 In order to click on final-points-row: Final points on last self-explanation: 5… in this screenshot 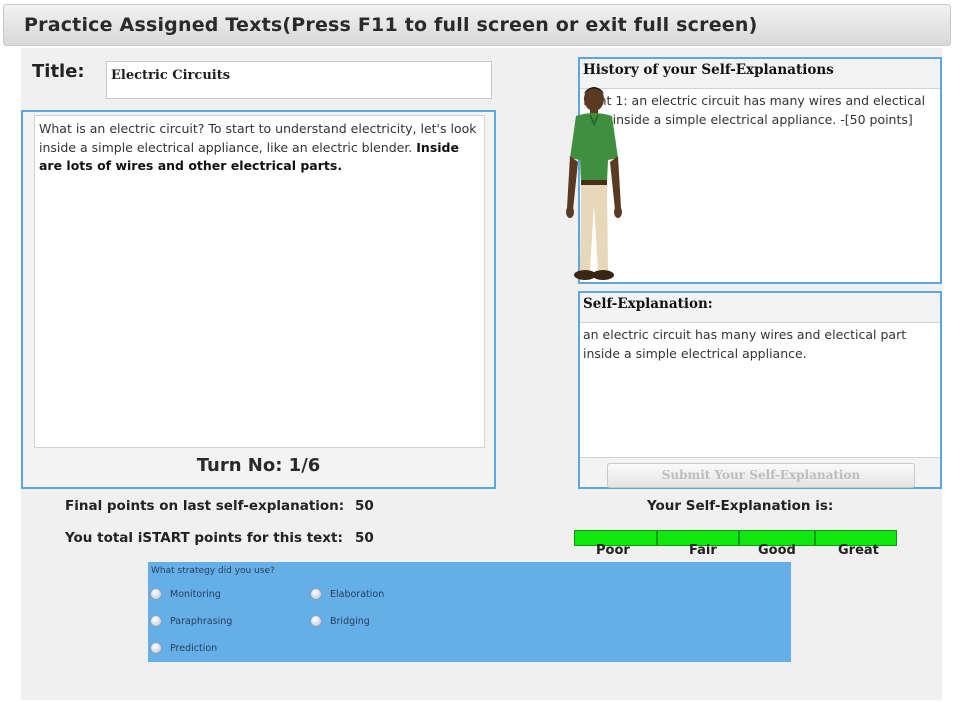, I will do `click(230, 506)`.